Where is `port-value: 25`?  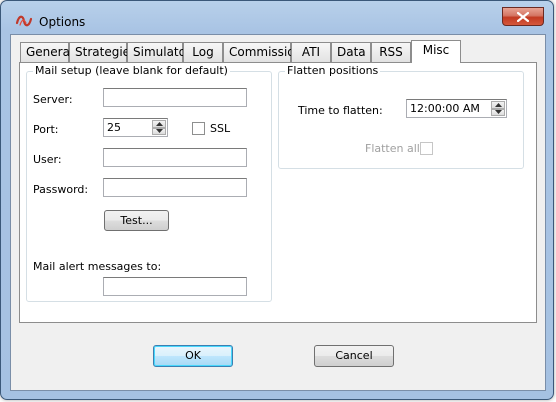
port-value: 25 is located at coordinates (114, 127).